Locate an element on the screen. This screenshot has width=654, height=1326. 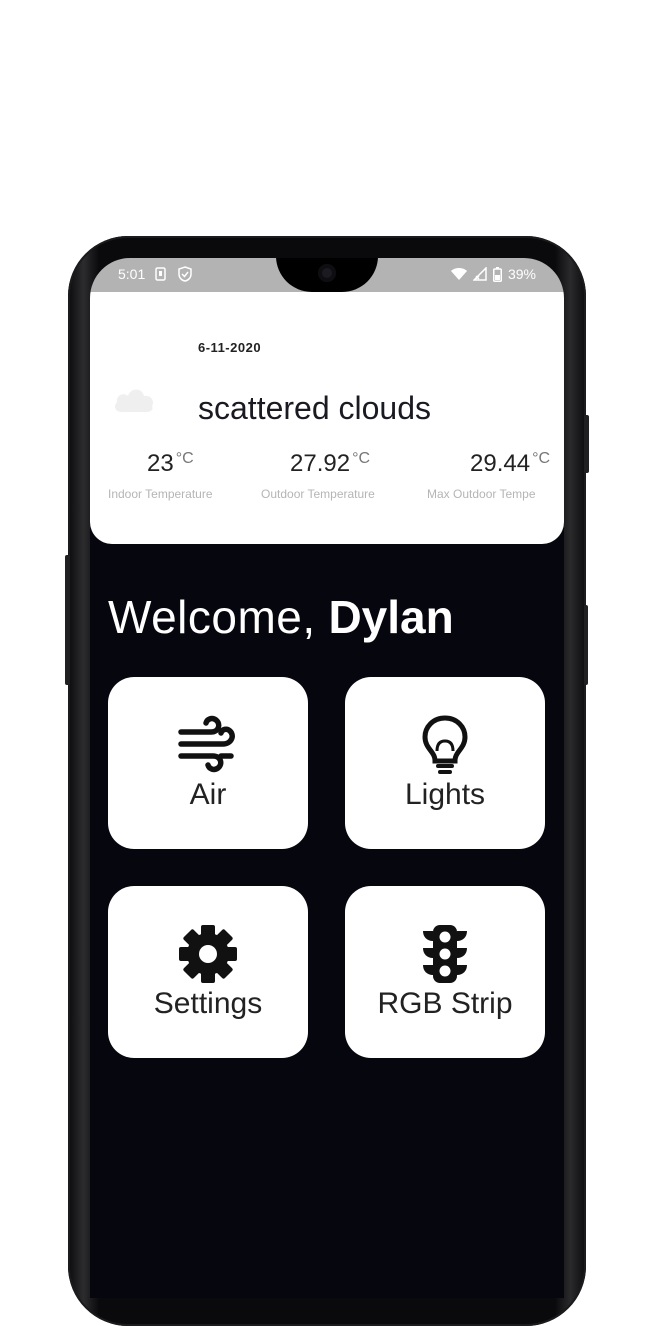
shield-icon is located at coordinates (185, 274).